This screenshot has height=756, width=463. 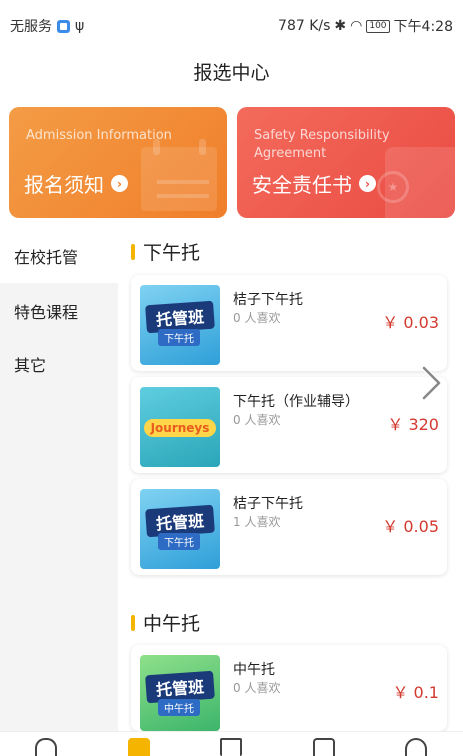 I want to click on chevron-right-icon, so click(x=431, y=383).